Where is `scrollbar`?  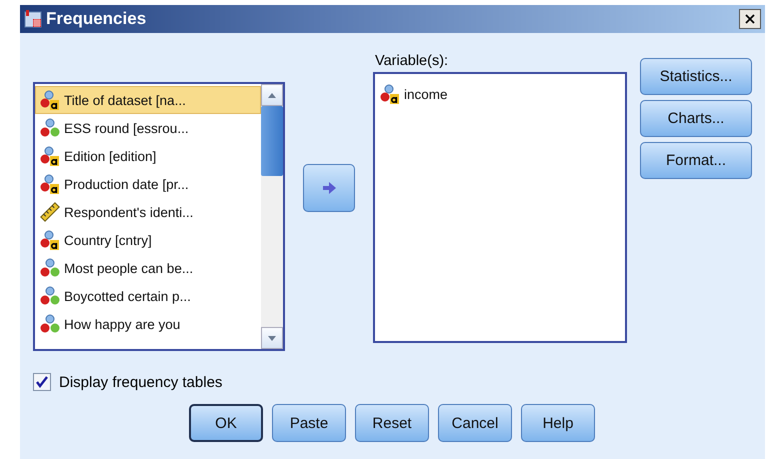
scrollbar is located at coordinates (272, 216).